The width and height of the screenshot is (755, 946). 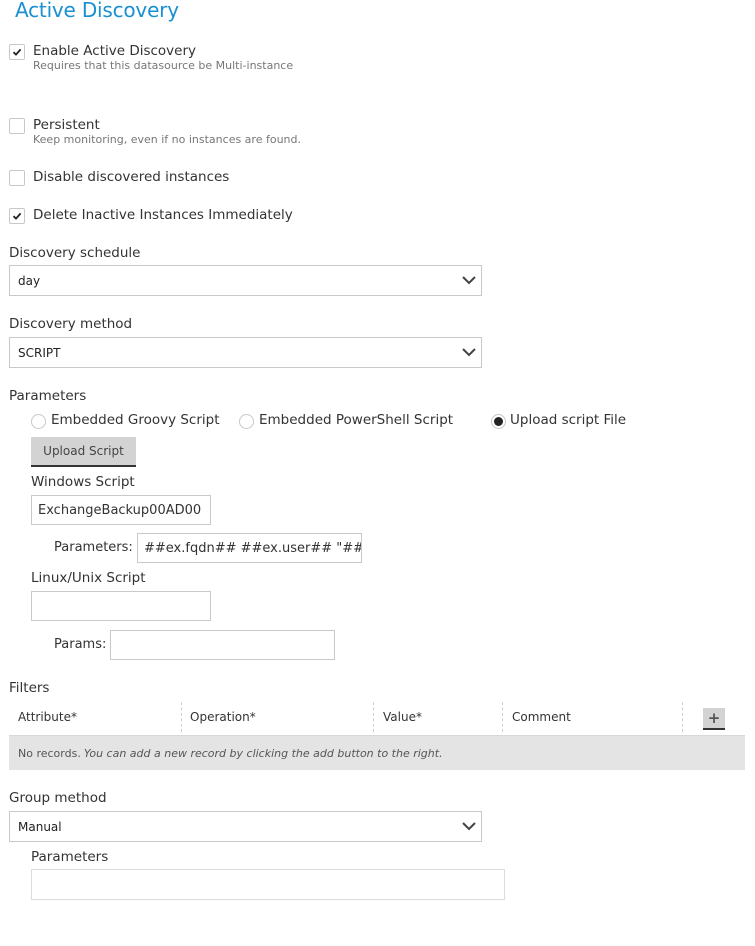 I want to click on column-header-value: Value*, so click(x=402, y=717).